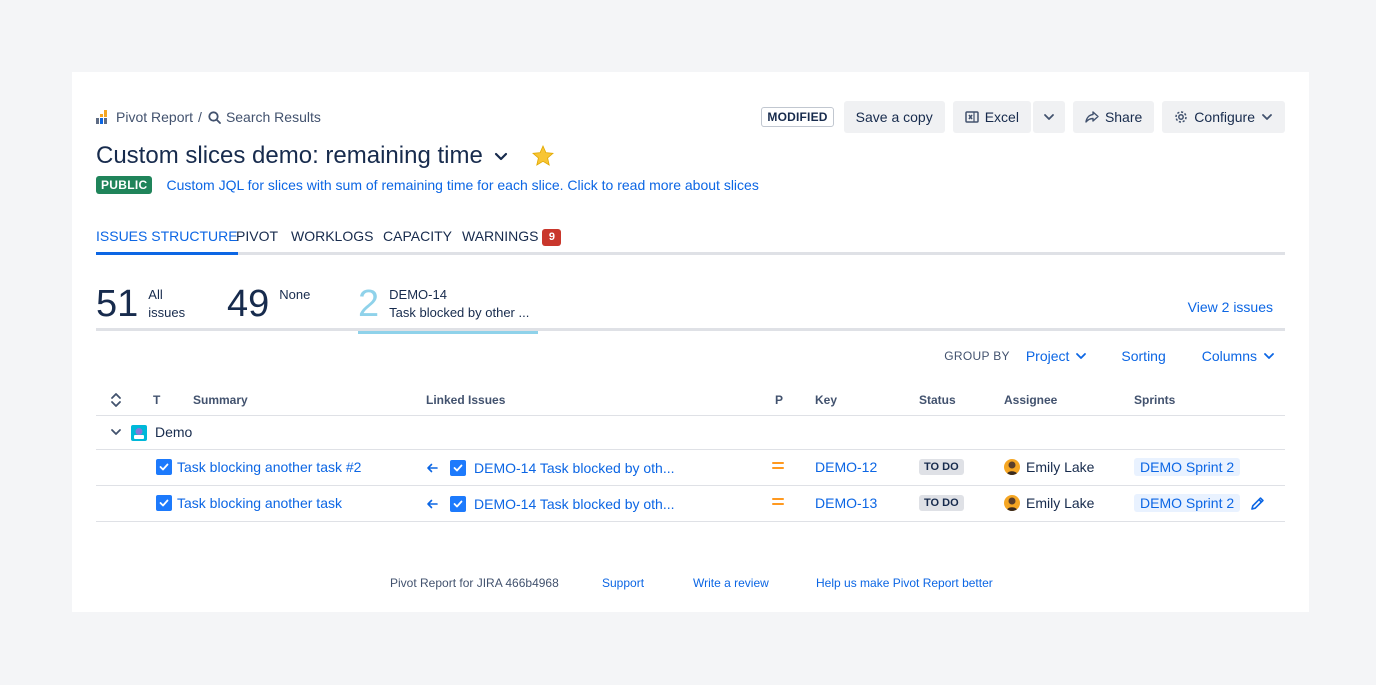 The image size is (1376, 685). I want to click on slice-label-line1: DEMO-14, so click(418, 294).